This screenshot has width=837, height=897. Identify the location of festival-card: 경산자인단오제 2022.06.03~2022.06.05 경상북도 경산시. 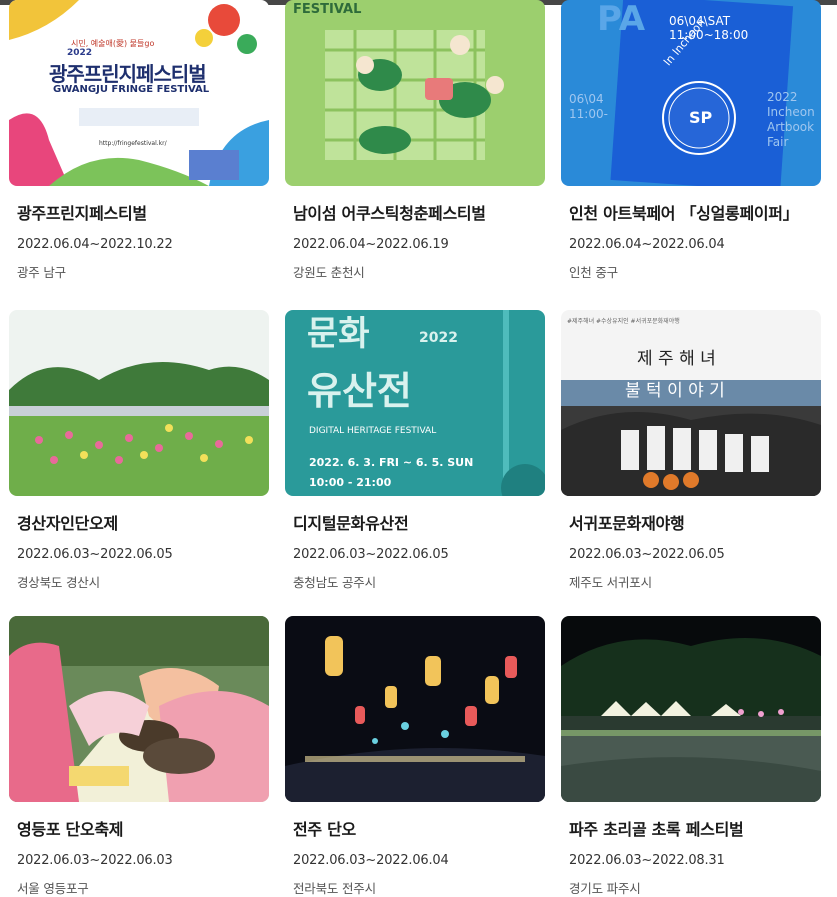
(139, 450).